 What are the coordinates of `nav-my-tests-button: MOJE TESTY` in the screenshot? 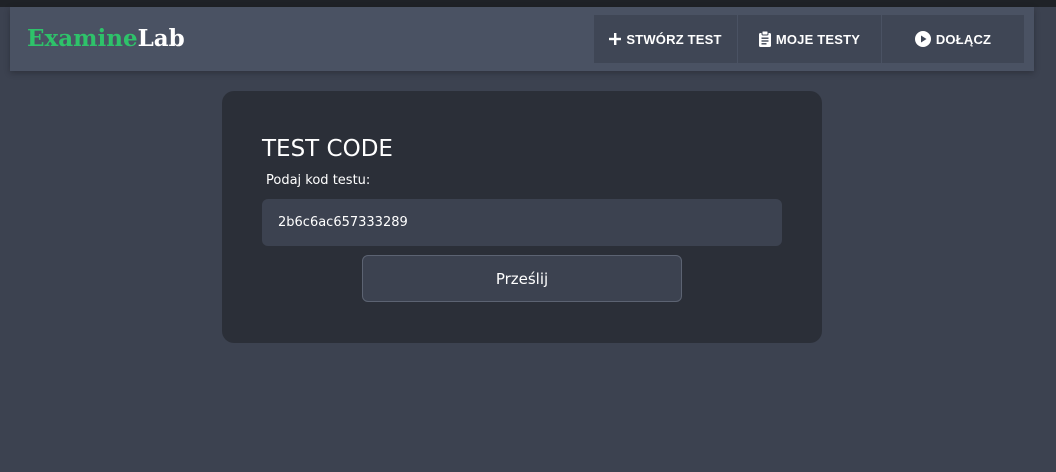 It's located at (809, 39).